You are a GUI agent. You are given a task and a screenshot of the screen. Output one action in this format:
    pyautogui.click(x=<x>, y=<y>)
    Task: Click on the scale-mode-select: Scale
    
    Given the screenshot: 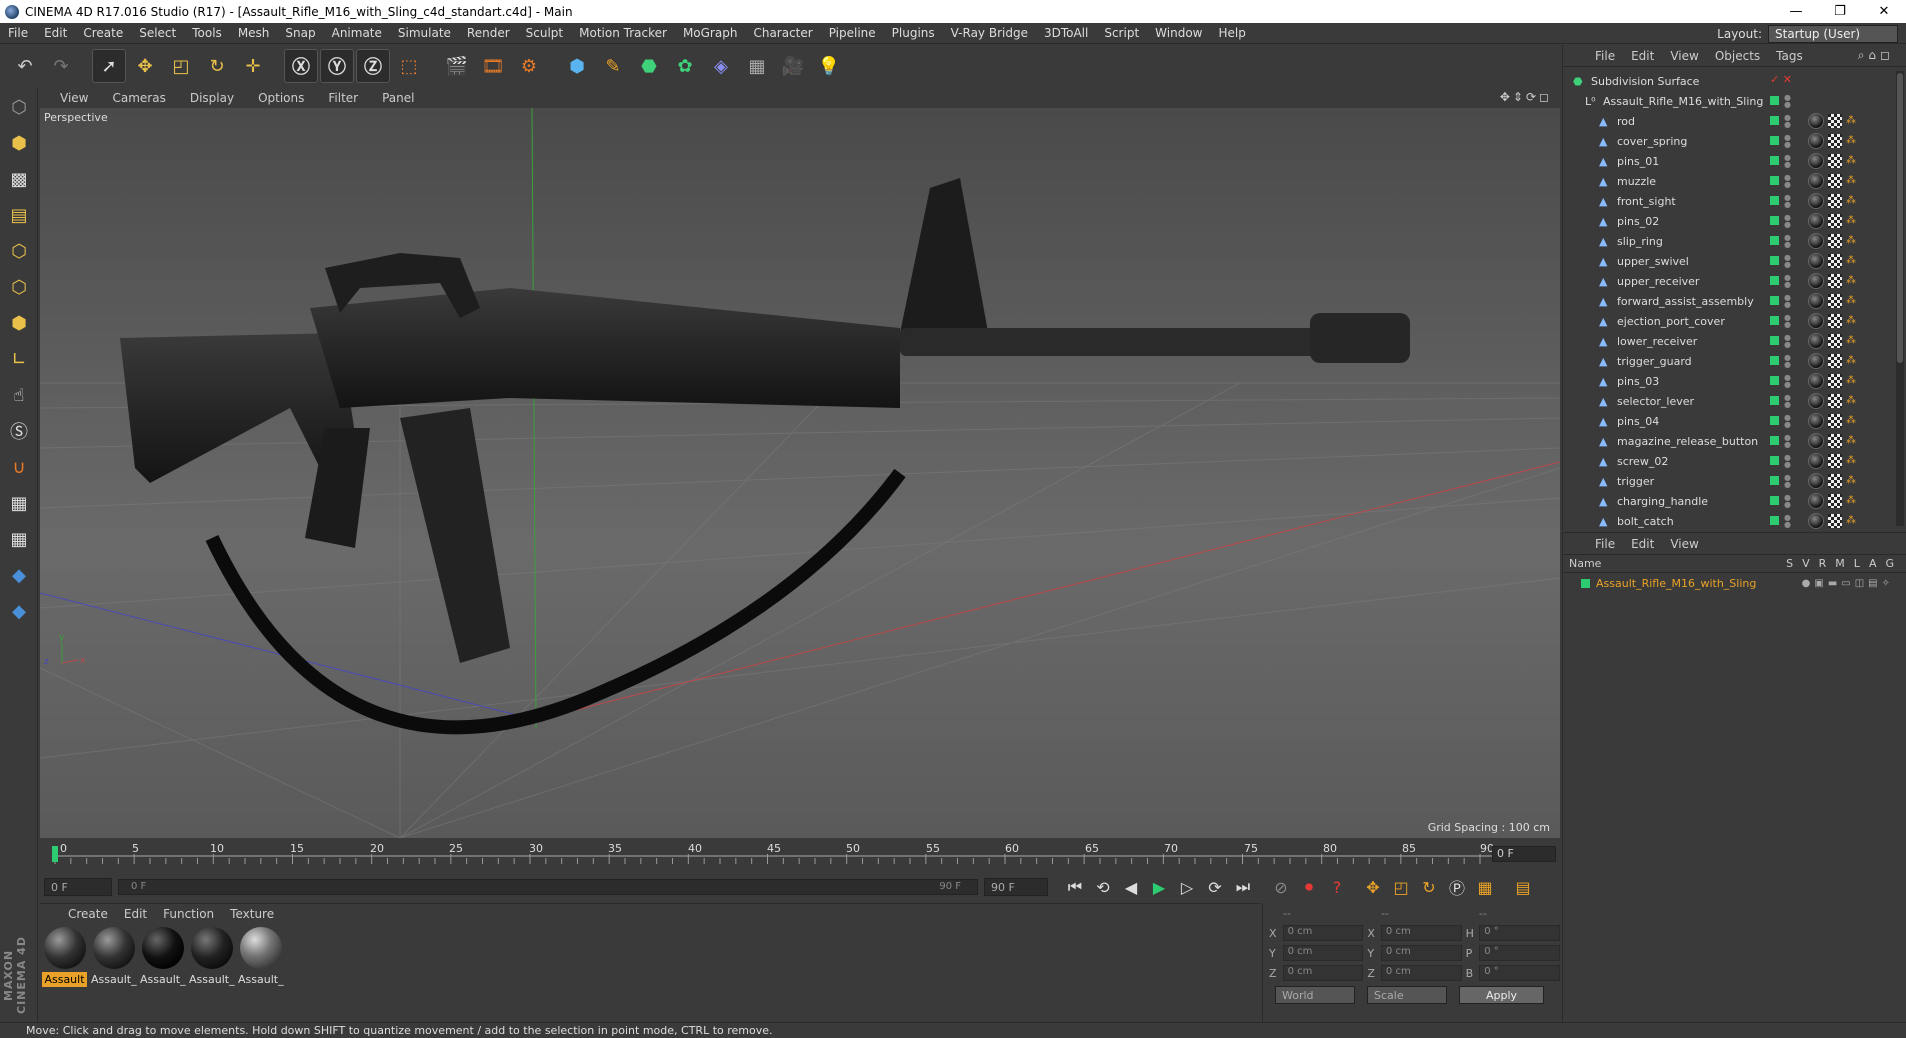 What is the action you would take?
    pyautogui.click(x=1407, y=995)
    